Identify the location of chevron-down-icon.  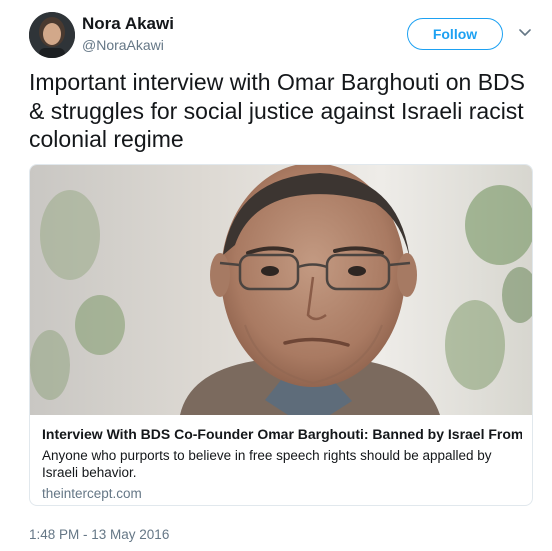
(525, 33).